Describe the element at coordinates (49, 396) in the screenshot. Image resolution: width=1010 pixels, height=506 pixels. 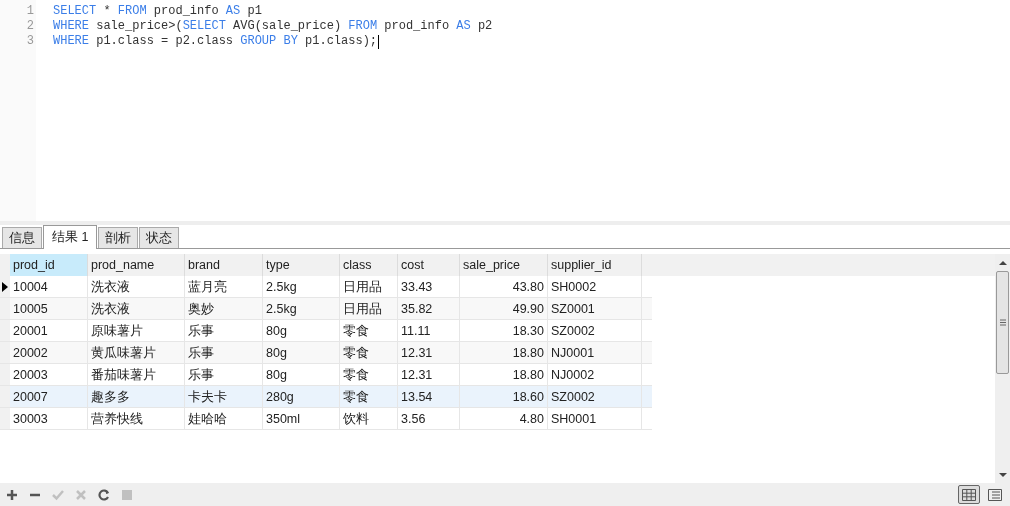
I see `table-cell: 20007` at that location.